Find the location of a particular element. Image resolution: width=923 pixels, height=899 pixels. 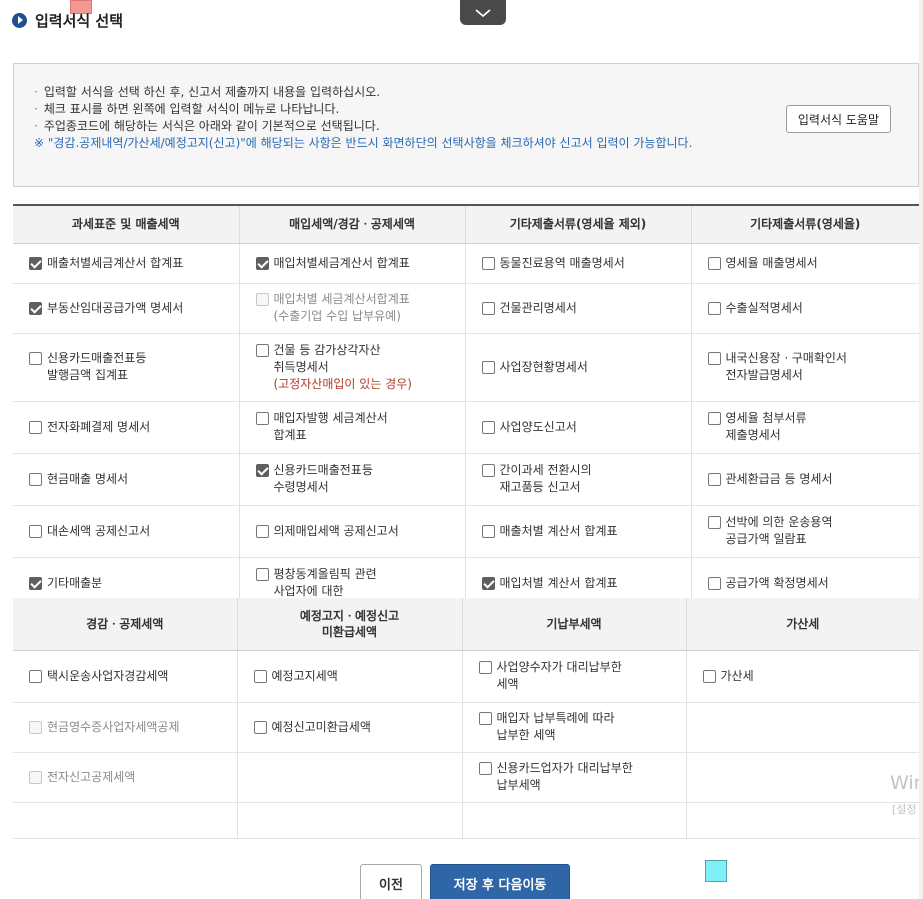

form-checkbox-item: 가산세 is located at coordinates (811, 676).